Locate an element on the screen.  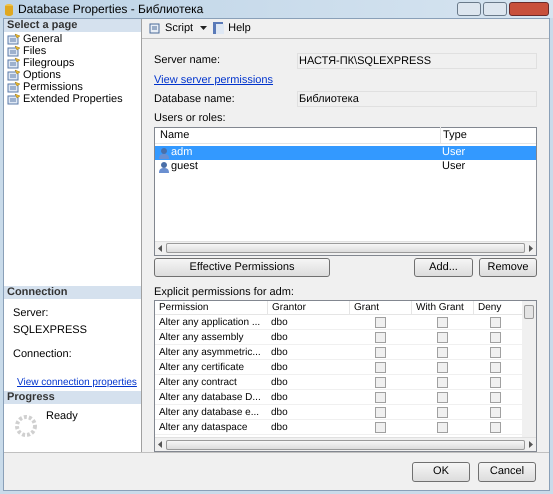
database-icon is located at coordinates (9, 9).